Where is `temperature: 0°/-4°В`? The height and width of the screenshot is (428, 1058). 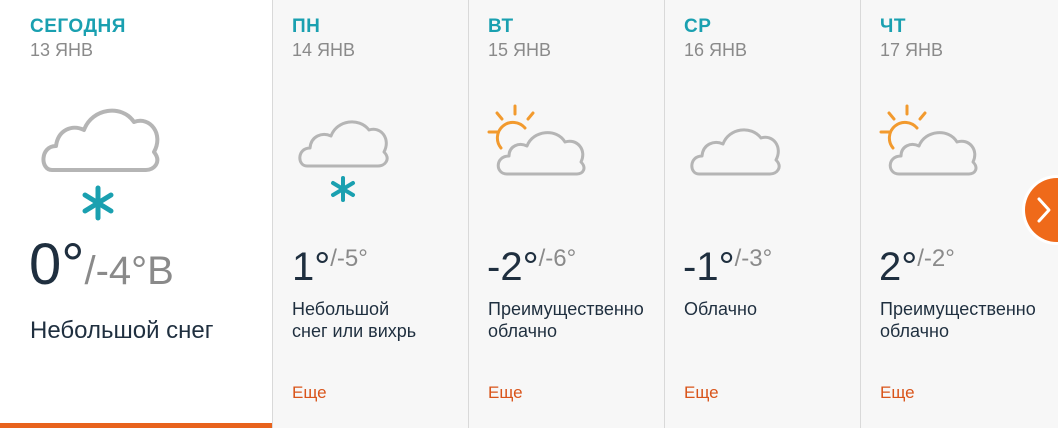 temperature: 0°/-4°В is located at coordinates (101, 268).